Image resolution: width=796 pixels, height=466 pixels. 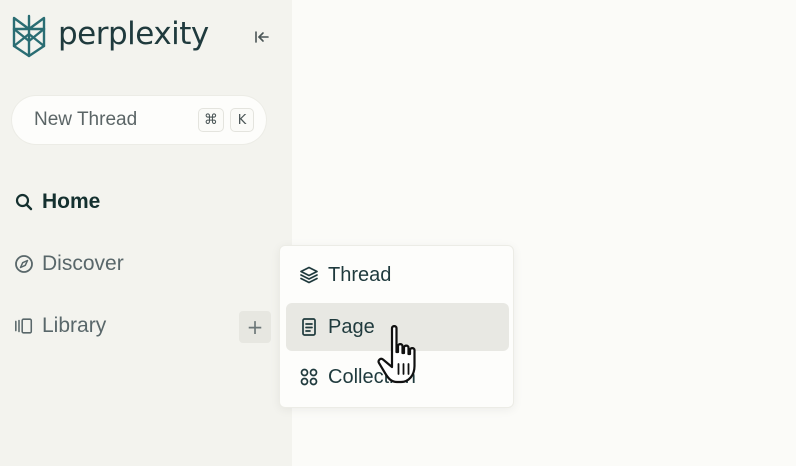 I want to click on sidebar-item-library: Library, so click(x=60, y=326).